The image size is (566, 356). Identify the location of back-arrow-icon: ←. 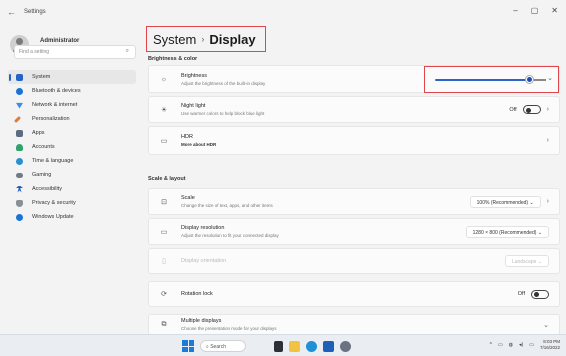
(9, 12).